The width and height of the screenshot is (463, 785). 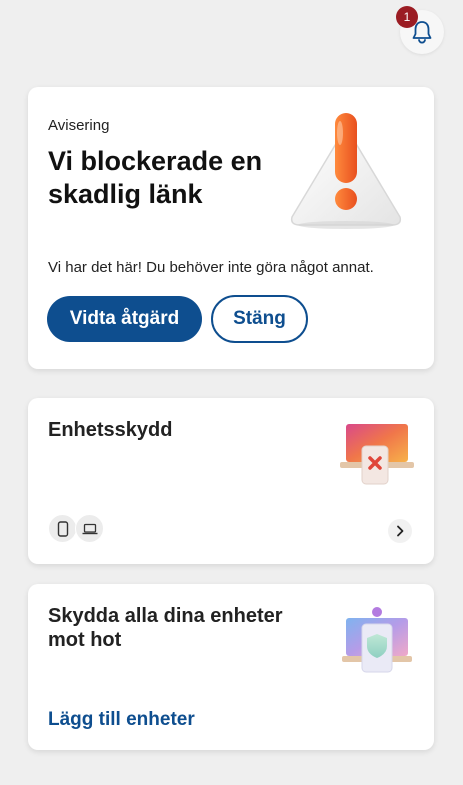 What do you see at coordinates (89, 528) in the screenshot?
I see `laptop-icon` at bounding box center [89, 528].